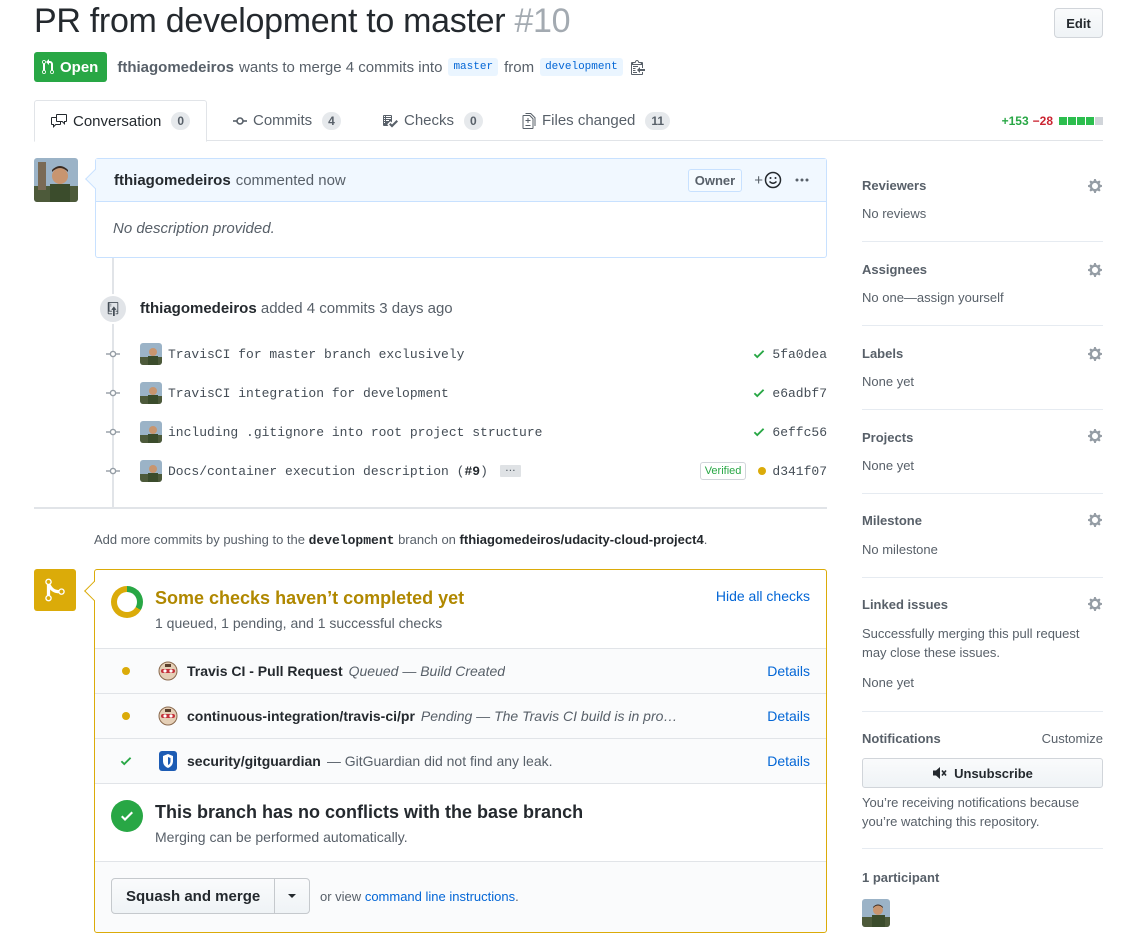 This screenshot has width=1139, height=938. I want to click on add-reaction-button: +, so click(768, 180).